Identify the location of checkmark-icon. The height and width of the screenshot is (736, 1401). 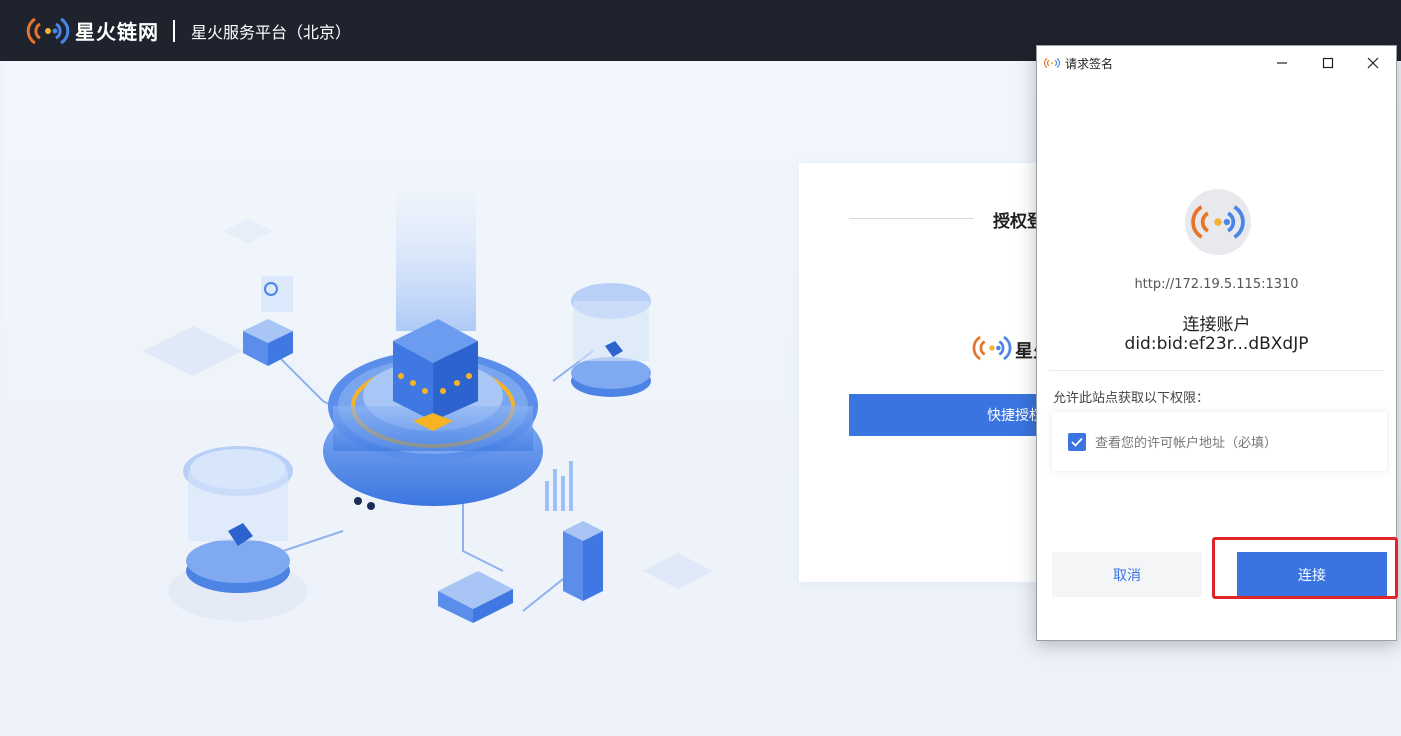
(1077, 442).